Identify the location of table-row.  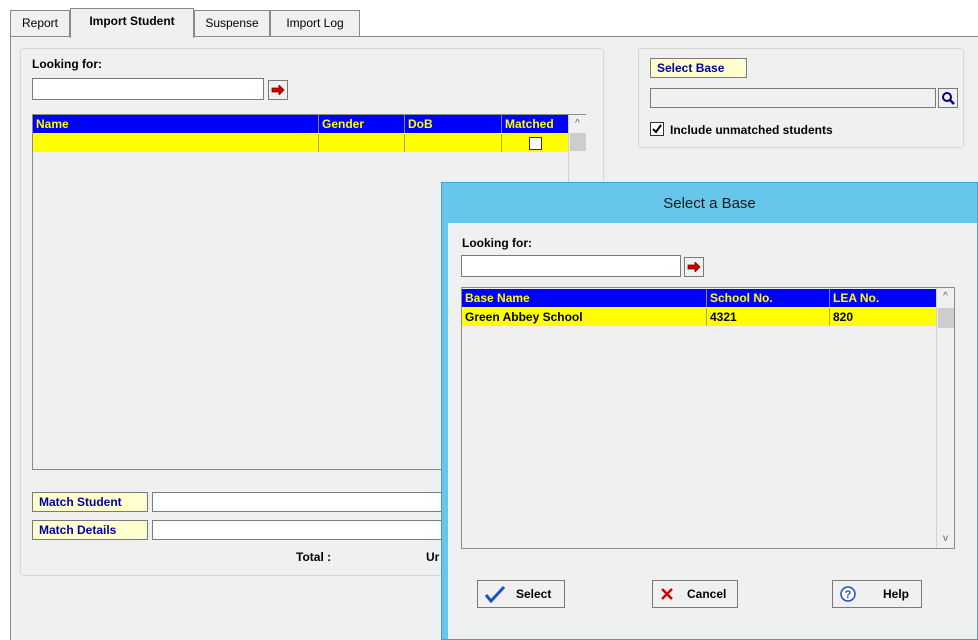
(300, 143).